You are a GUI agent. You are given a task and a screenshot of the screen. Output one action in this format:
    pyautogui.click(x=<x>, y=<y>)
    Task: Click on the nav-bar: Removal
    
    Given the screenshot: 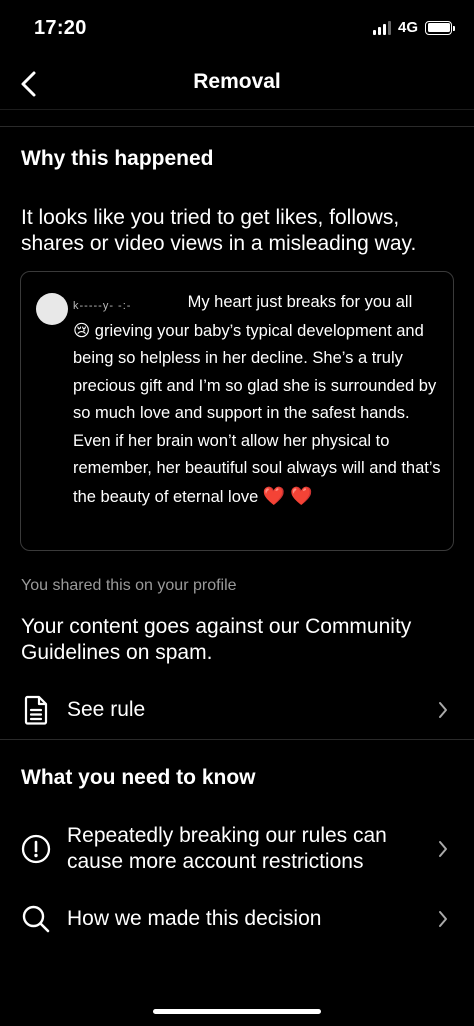 What is the action you would take?
    pyautogui.click(x=237, y=84)
    